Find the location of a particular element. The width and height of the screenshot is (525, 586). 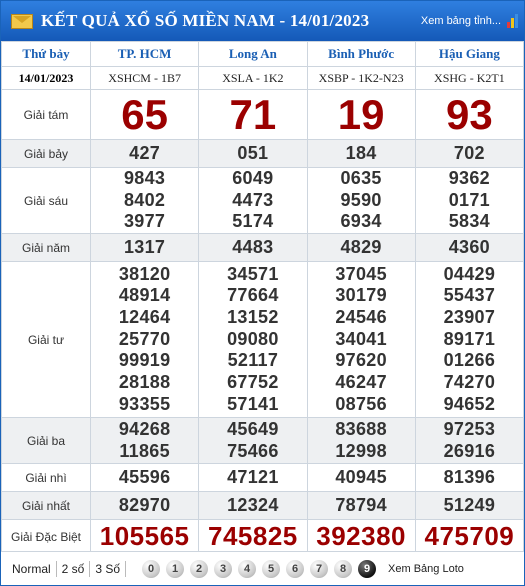

prize-label: Giải sáu is located at coordinates (46, 200).